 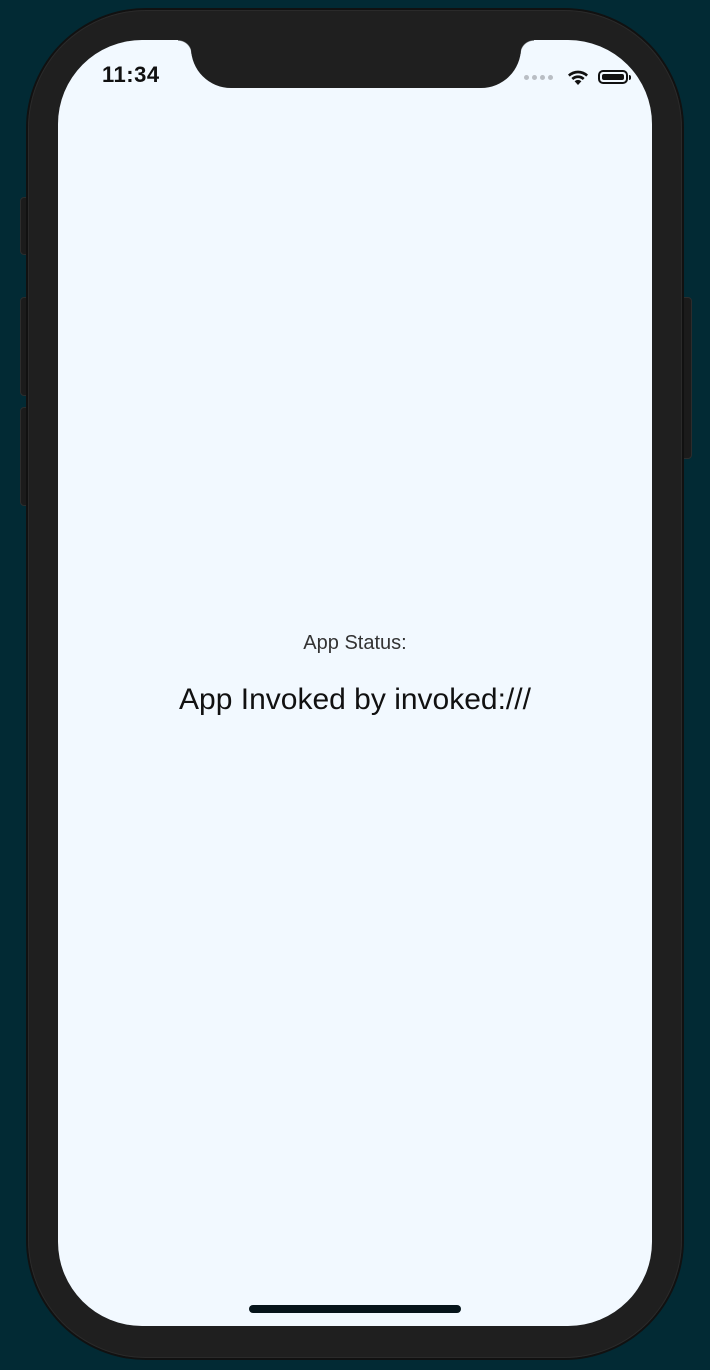 I want to click on status-bar-time: 11:34, so click(x=131, y=74).